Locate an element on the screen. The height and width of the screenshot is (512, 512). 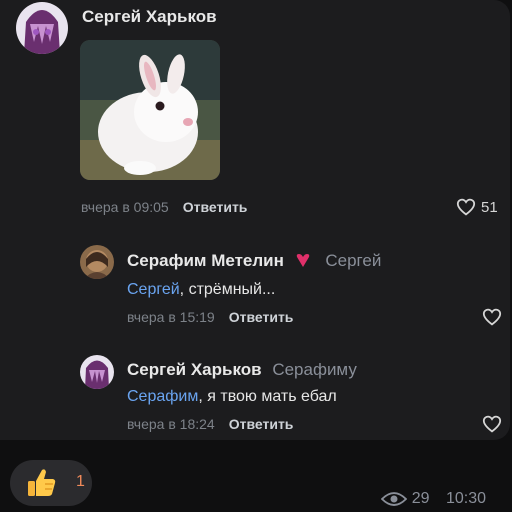
post-photo is located at coordinates (150, 110).